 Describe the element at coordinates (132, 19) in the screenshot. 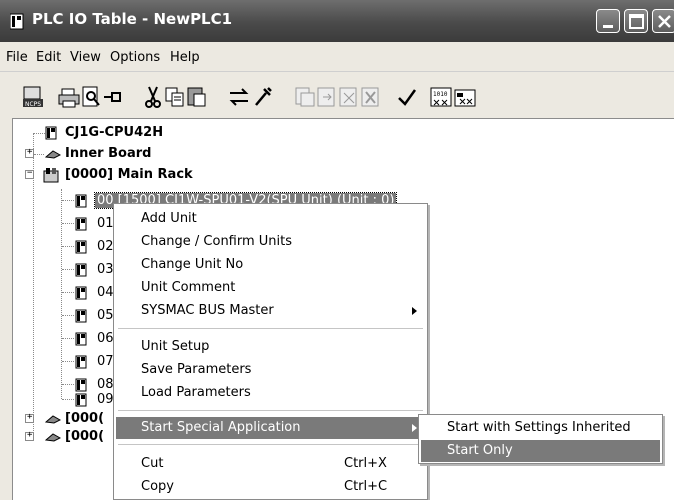

I see `window-title: PLC IO Table - NewPLC1` at that location.